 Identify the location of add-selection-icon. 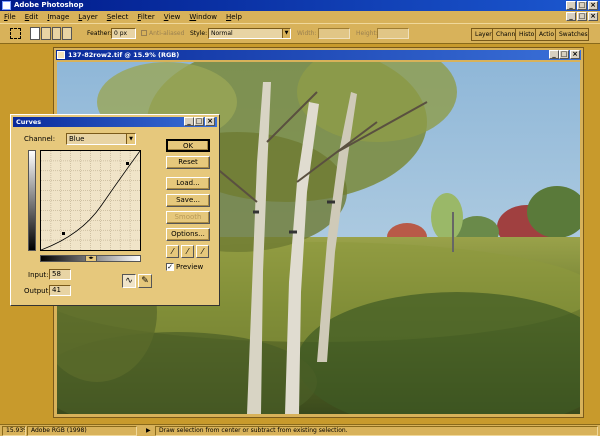
(45, 33).